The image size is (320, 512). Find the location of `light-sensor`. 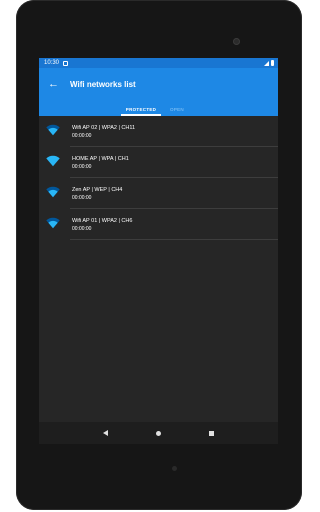

light-sensor is located at coordinates (174, 468).